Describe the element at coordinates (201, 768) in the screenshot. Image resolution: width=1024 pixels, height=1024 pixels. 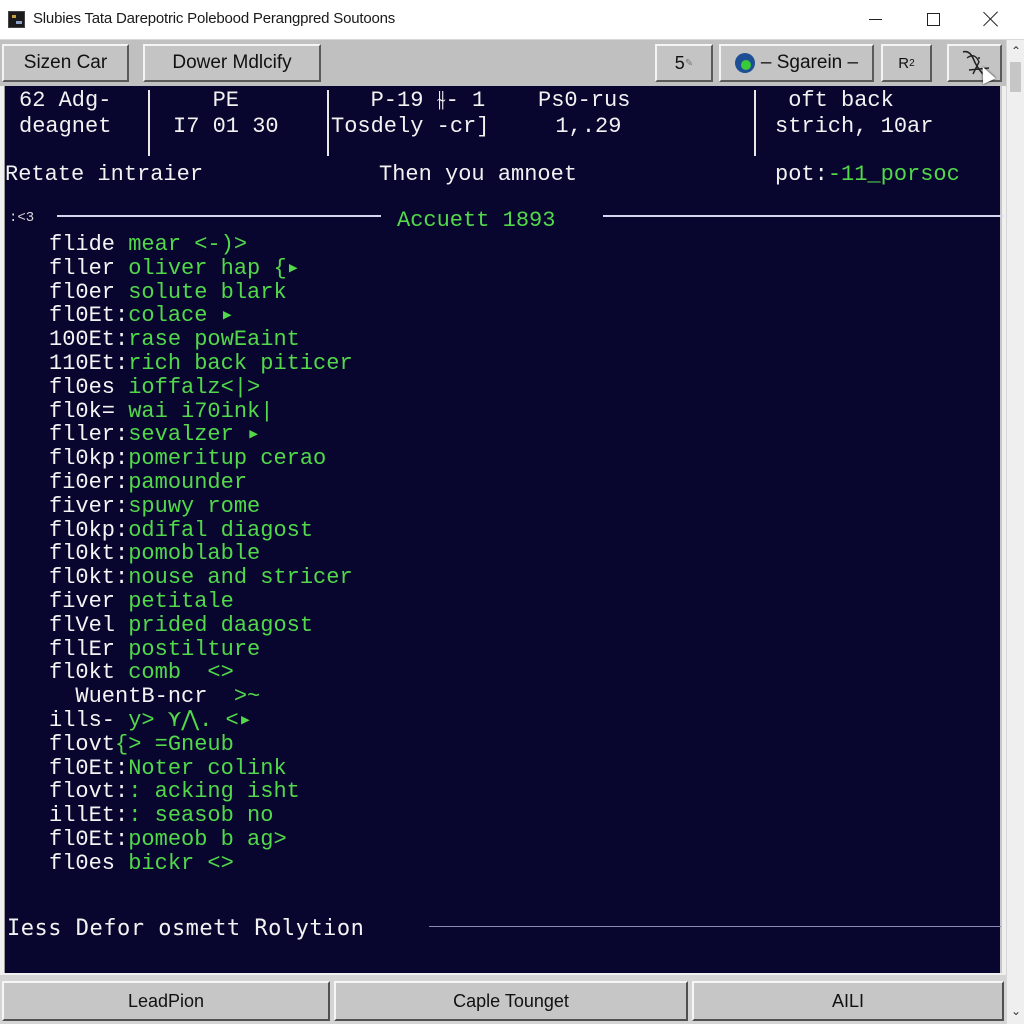
I see `list-item: fl0Et:Noter colink` at that location.